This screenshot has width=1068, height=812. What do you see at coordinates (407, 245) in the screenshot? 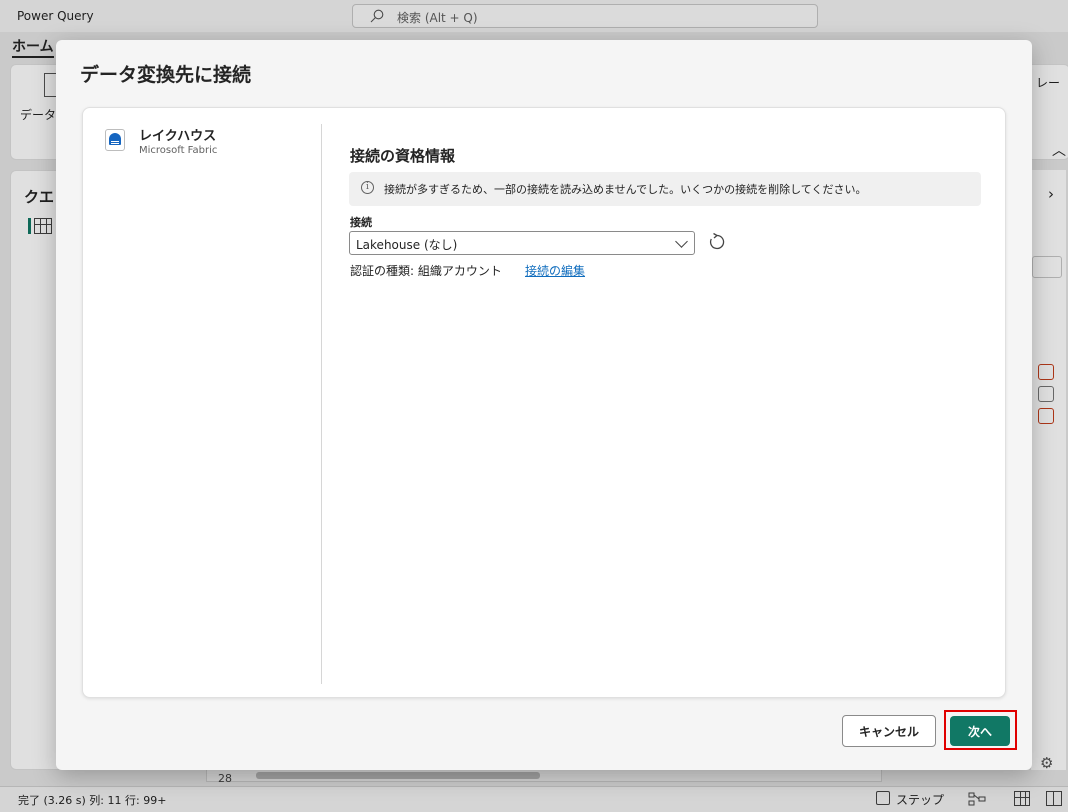
I see `connection-value: Lakehouse (なし)` at bounding box center [407, 245].